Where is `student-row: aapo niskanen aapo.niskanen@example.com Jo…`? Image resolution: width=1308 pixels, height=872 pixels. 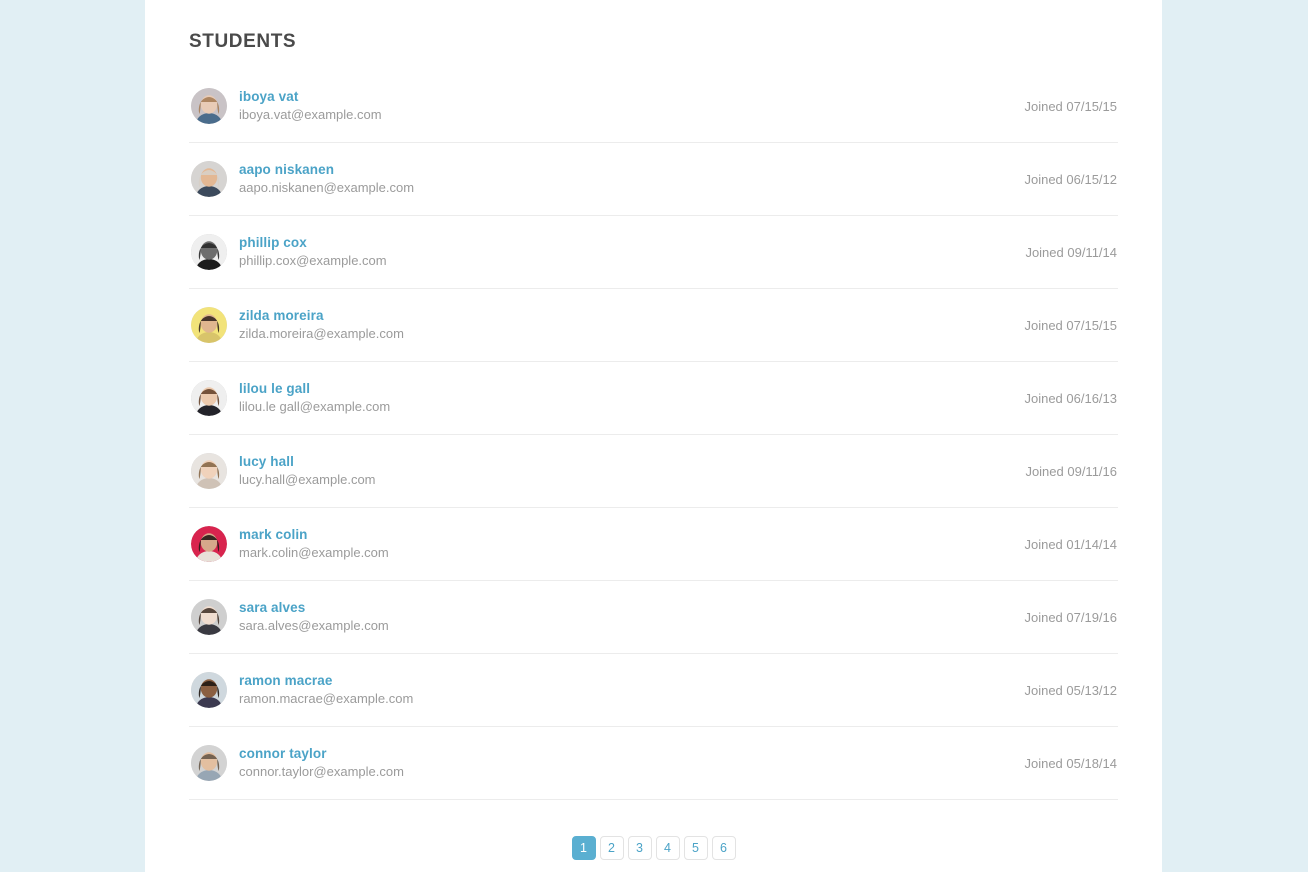
student-row: aapo niskanen aapo.niskanen@example.com Jo… is located at coordinates (653, 179).